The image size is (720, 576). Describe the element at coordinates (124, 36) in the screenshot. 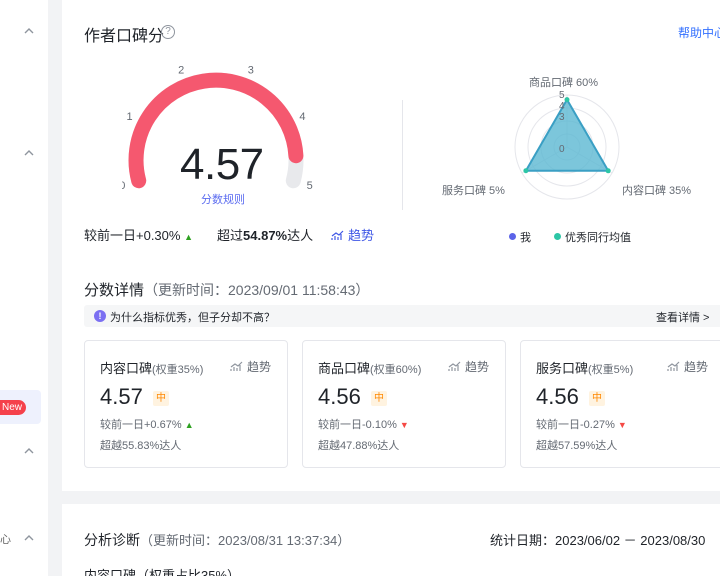

I see `reputation-title: 作者口碑分` at that location.